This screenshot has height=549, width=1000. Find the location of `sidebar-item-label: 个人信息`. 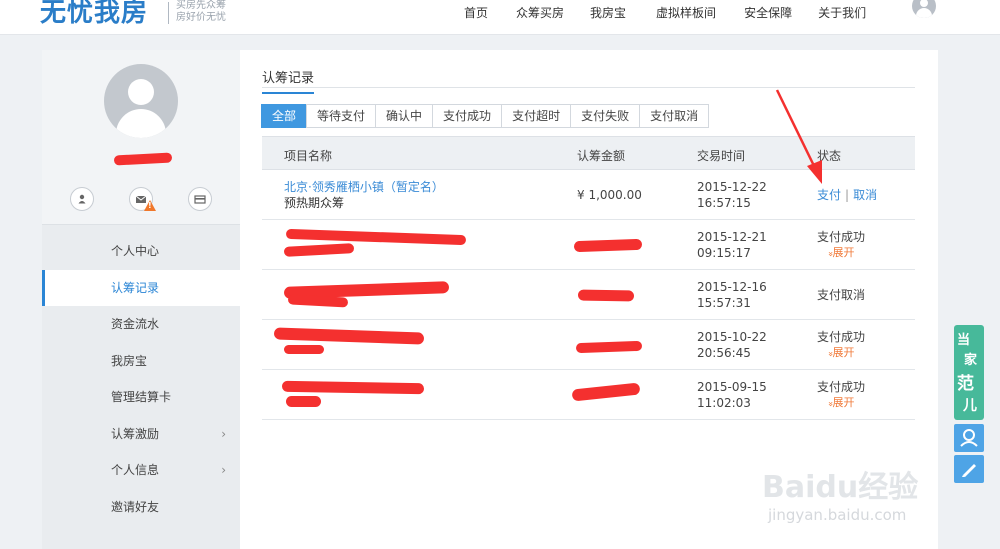

sidebar-item-label: 个人信息 is located at coordinates (135, 470).